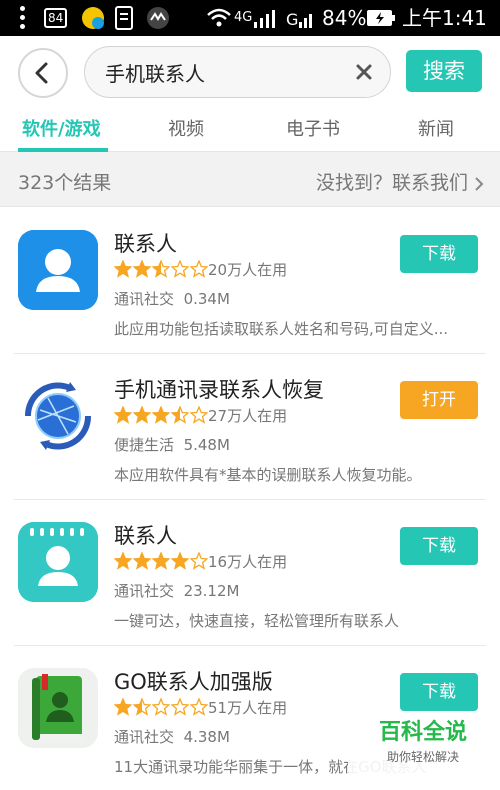  What do you see at coordinates (206, 737) in the screenshot?
I see `app-size: 4.38M` at bounding box center [206, 737].